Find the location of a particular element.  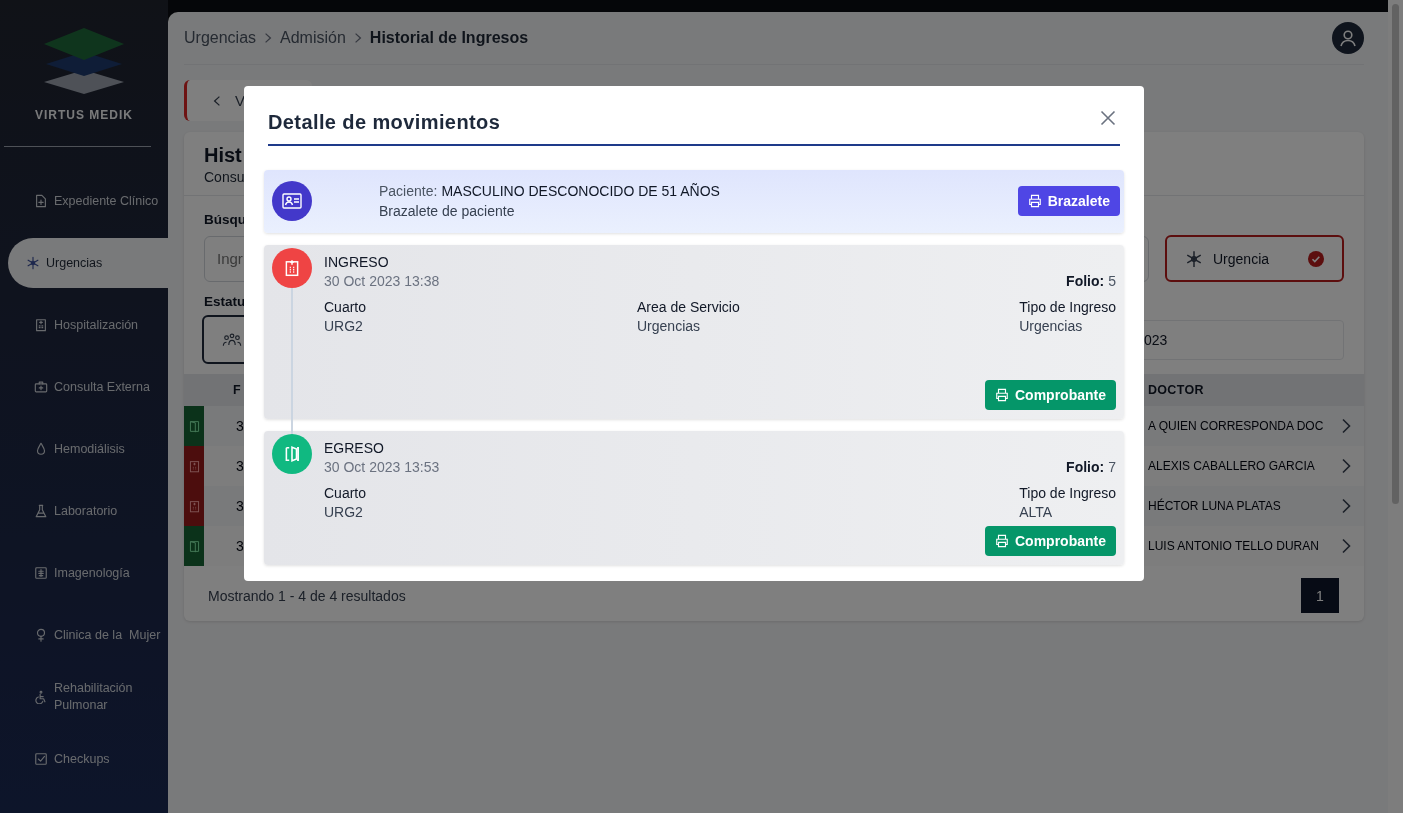

field-label: Area de Servicio is located at coordinates (689, 307).